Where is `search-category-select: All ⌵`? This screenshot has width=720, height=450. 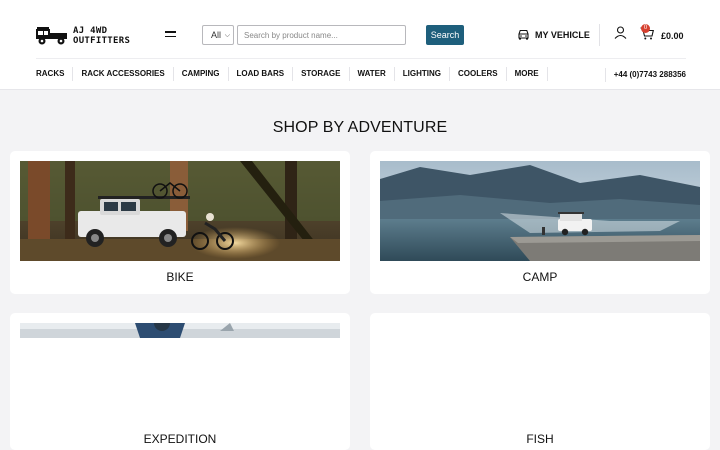
search-category-select: All ⌵ is located at coordinates (218, 35).